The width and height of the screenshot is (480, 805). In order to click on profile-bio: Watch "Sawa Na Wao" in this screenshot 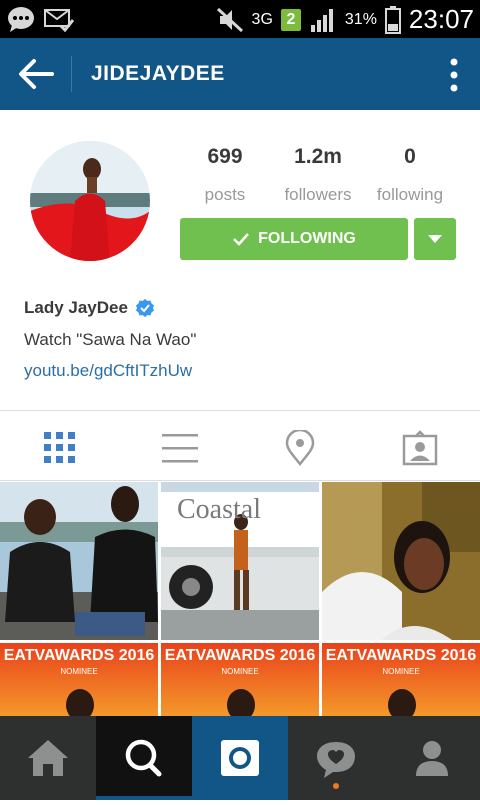, I will do `click(110, 339)`.